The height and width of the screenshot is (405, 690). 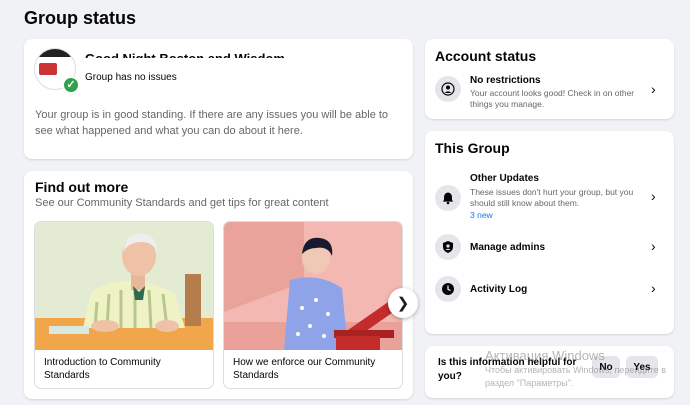 I want to click on community-standards-intro-illustration, so click(x=124, y=286).